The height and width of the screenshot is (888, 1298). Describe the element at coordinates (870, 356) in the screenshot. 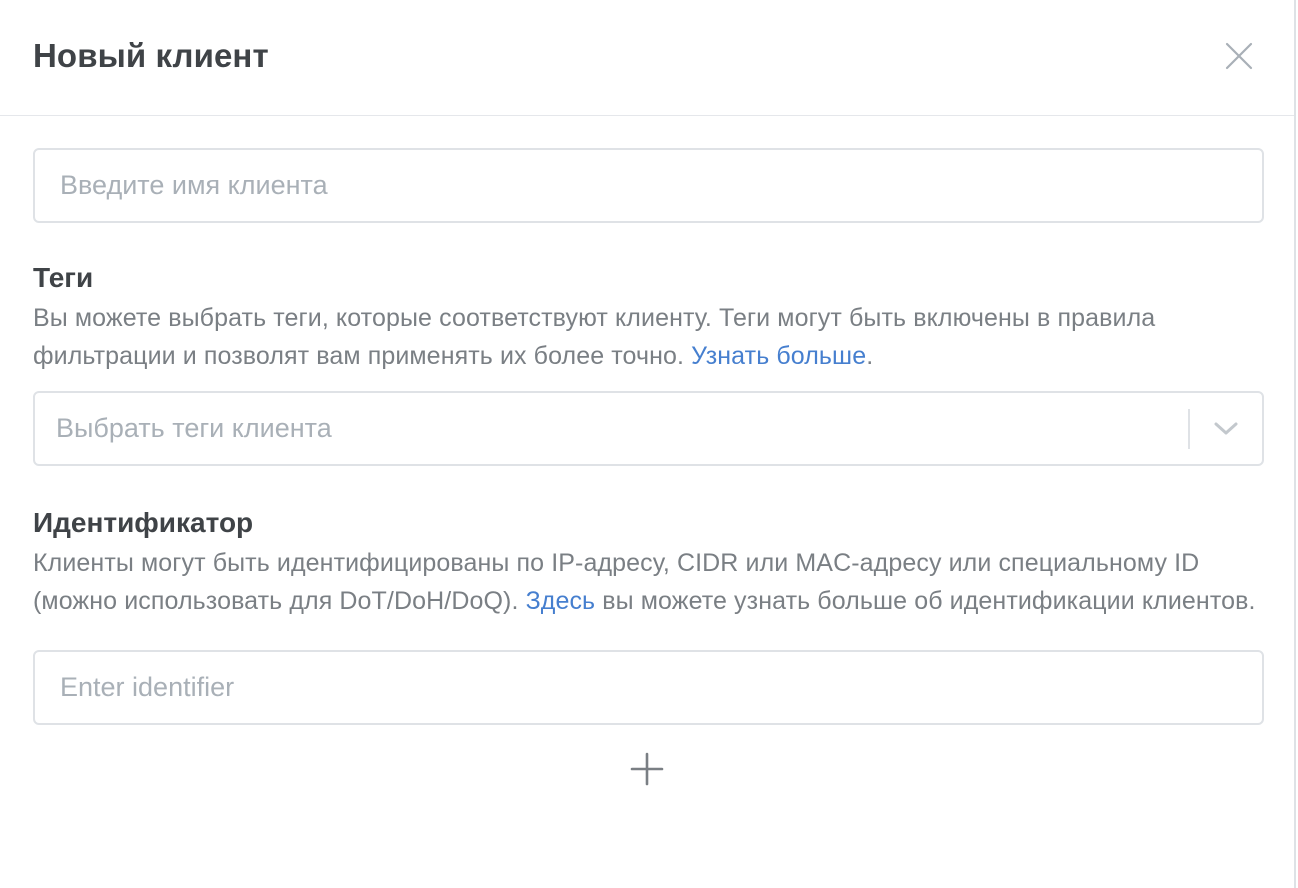

I see `tags-help-suffix: .` at that location.